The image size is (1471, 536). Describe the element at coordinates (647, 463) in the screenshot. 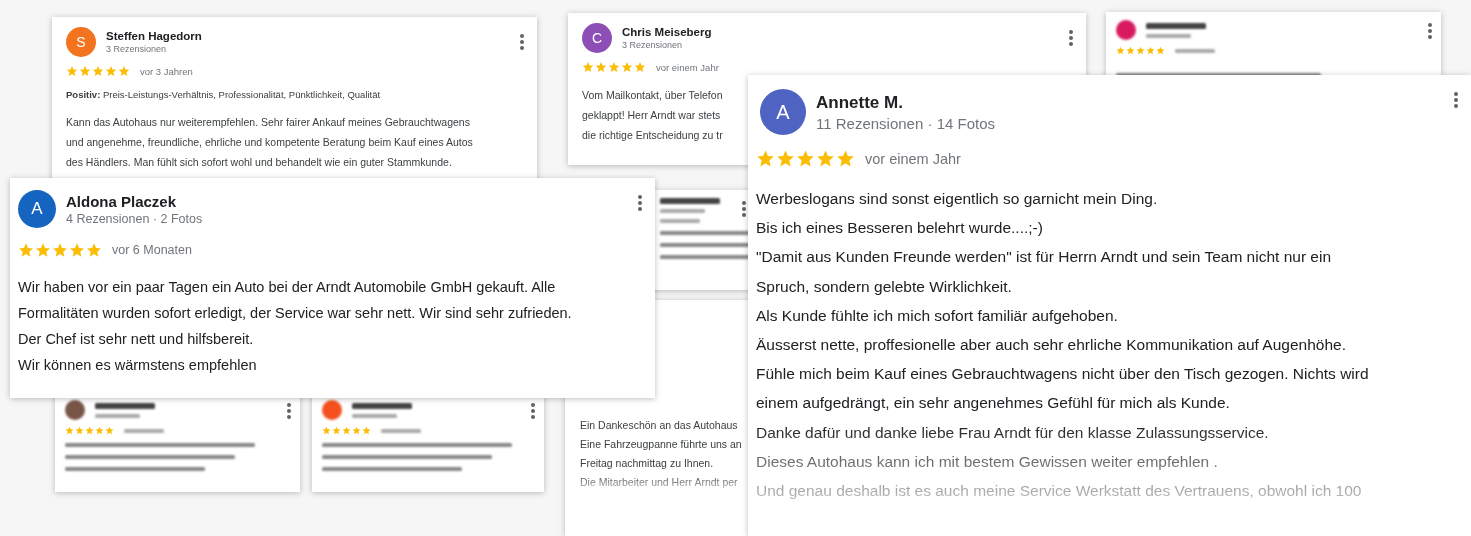

I see `review-text: Freitag nachmittag zu Ihnen.` at that location.